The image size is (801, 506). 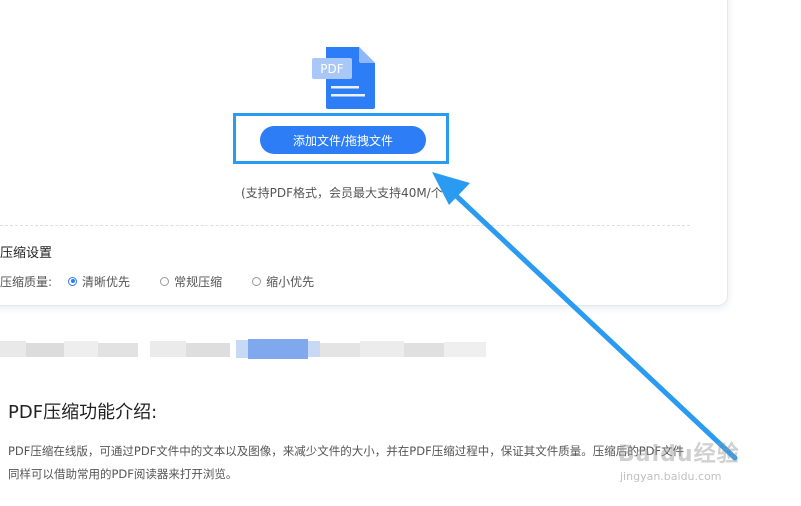 What do you see at coordinates (671, 476) in the screenshot?
I see `watermark-url: jingyan.baidu.com` at bounding box center [671, 476].